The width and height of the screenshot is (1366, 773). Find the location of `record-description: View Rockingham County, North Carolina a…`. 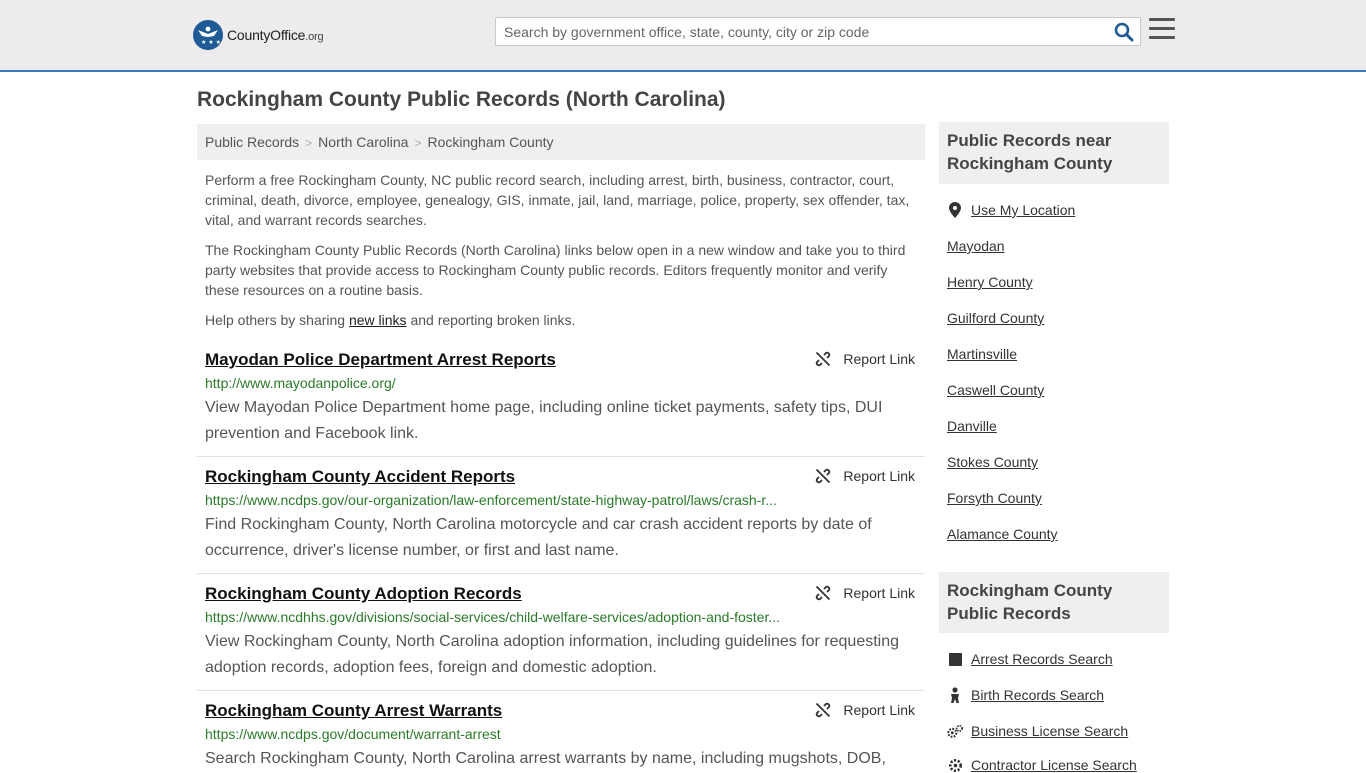

record-description: View Rockingham County, North Carolina a… is located at coordinates (552, 654).